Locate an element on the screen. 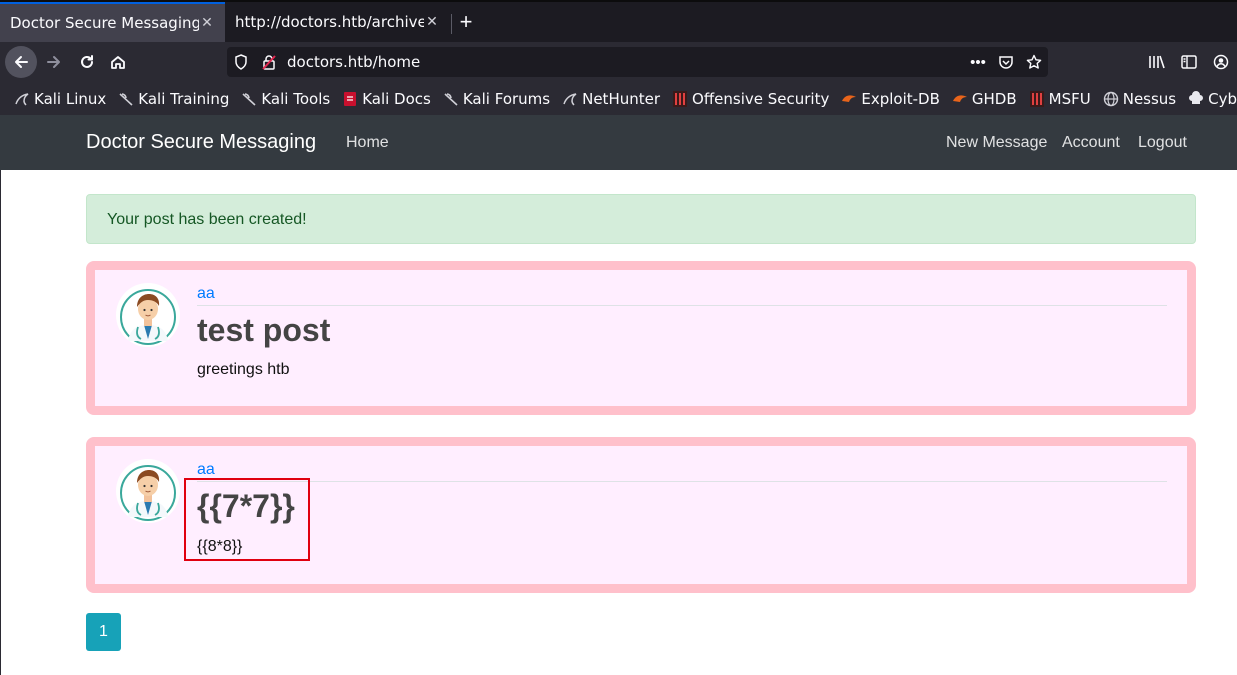 This screenshot has height=675, width=1237. ghdb-icon is located at coordinates (960, 99).